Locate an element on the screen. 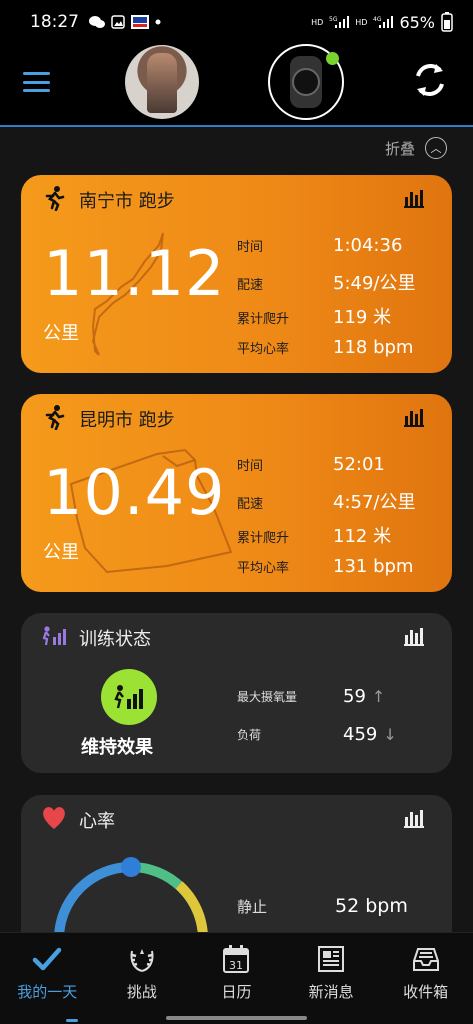 This screenshot has height=1024, width=473. tab-label: 挑战 is located at coordinates (141, 992).